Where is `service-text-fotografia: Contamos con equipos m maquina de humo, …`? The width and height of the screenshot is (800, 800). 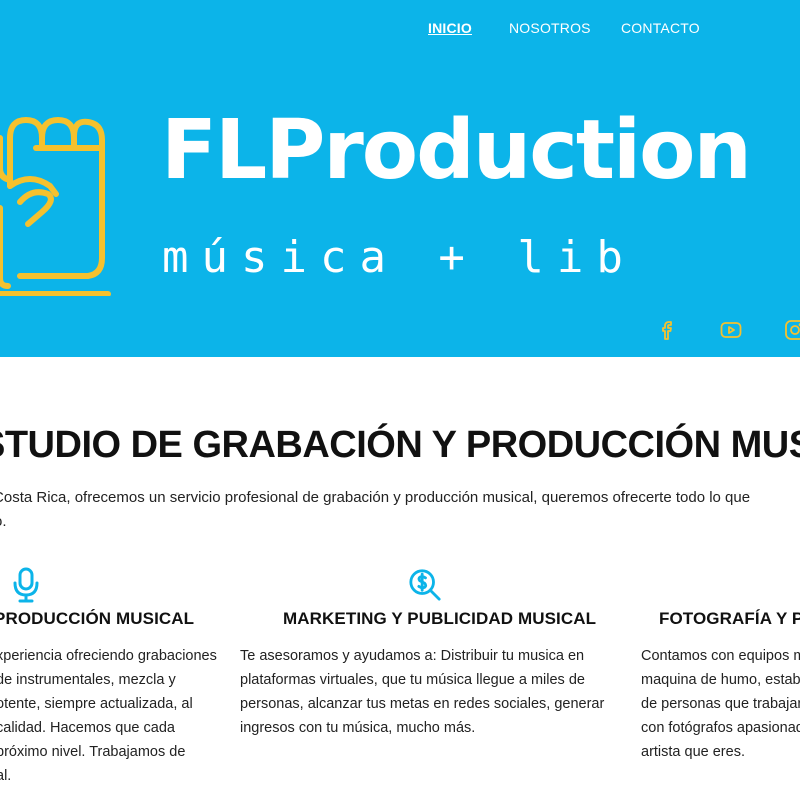 service-text-fotografia: Contamos con equipos m maquina de humo, … is located at coordinates (720, 704).